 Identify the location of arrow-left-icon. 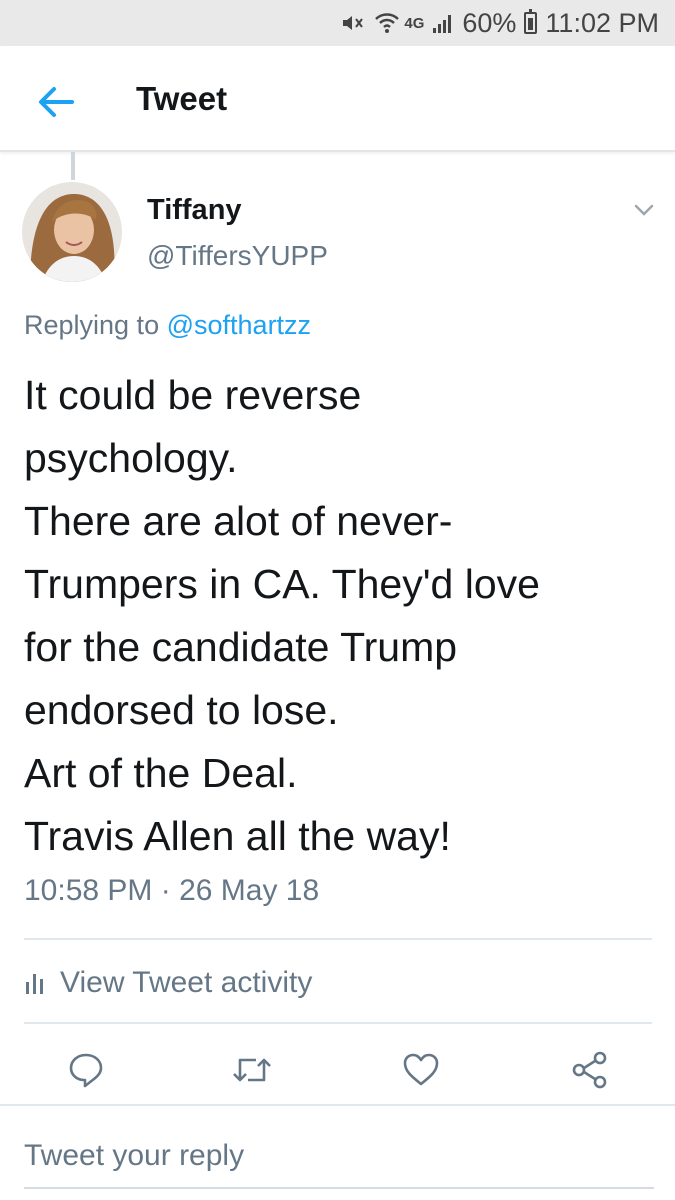
(56, 102).